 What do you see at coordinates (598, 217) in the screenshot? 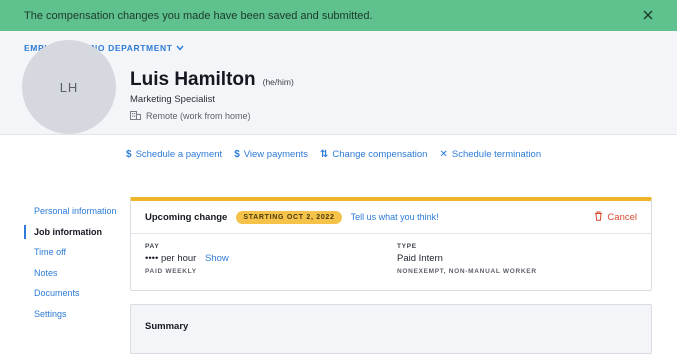
I see `trash-icon` at bounding box center [598, 217].